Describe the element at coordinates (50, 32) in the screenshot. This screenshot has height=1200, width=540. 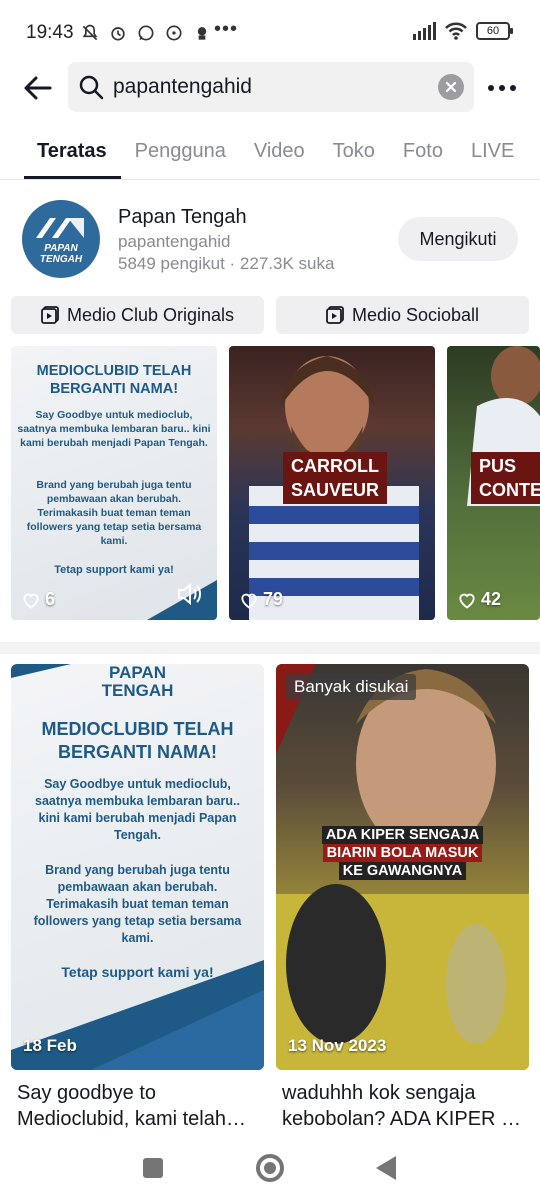
I see `clock: 19:43` at that location.